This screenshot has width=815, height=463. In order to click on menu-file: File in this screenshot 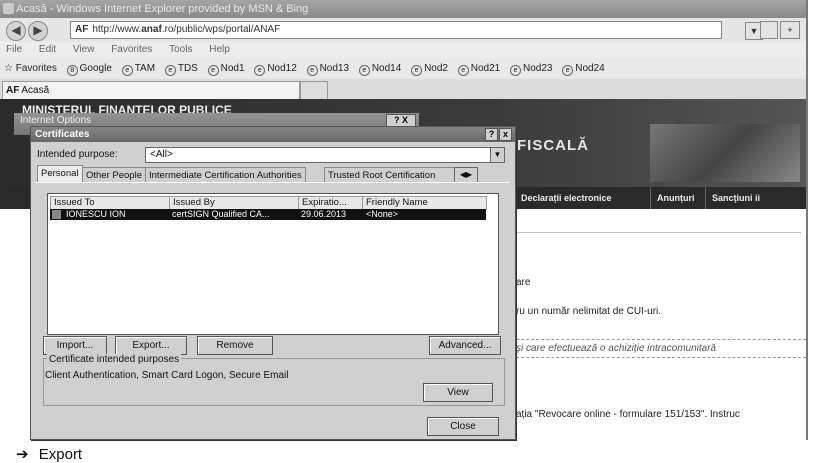, I will do `click(14, 49)`.